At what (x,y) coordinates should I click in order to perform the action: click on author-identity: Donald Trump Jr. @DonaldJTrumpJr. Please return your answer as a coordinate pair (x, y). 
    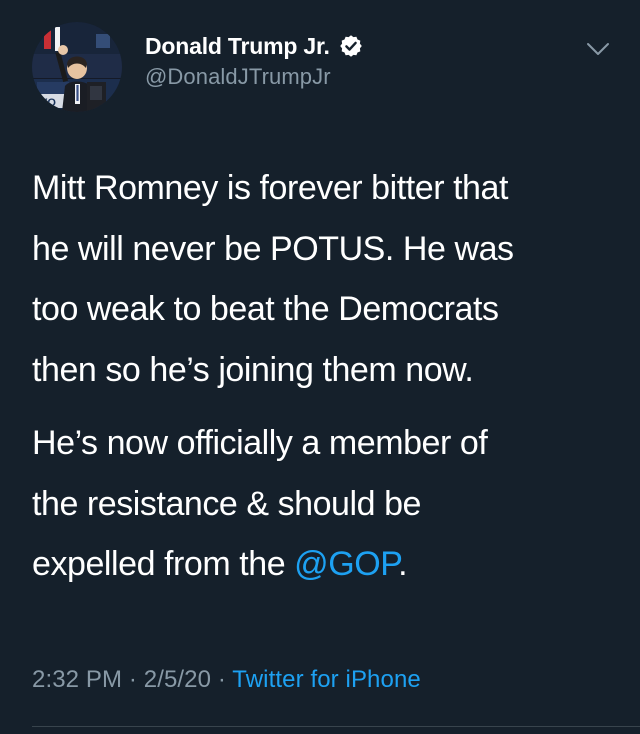
    Looking at the image, I should click on (355, 61).